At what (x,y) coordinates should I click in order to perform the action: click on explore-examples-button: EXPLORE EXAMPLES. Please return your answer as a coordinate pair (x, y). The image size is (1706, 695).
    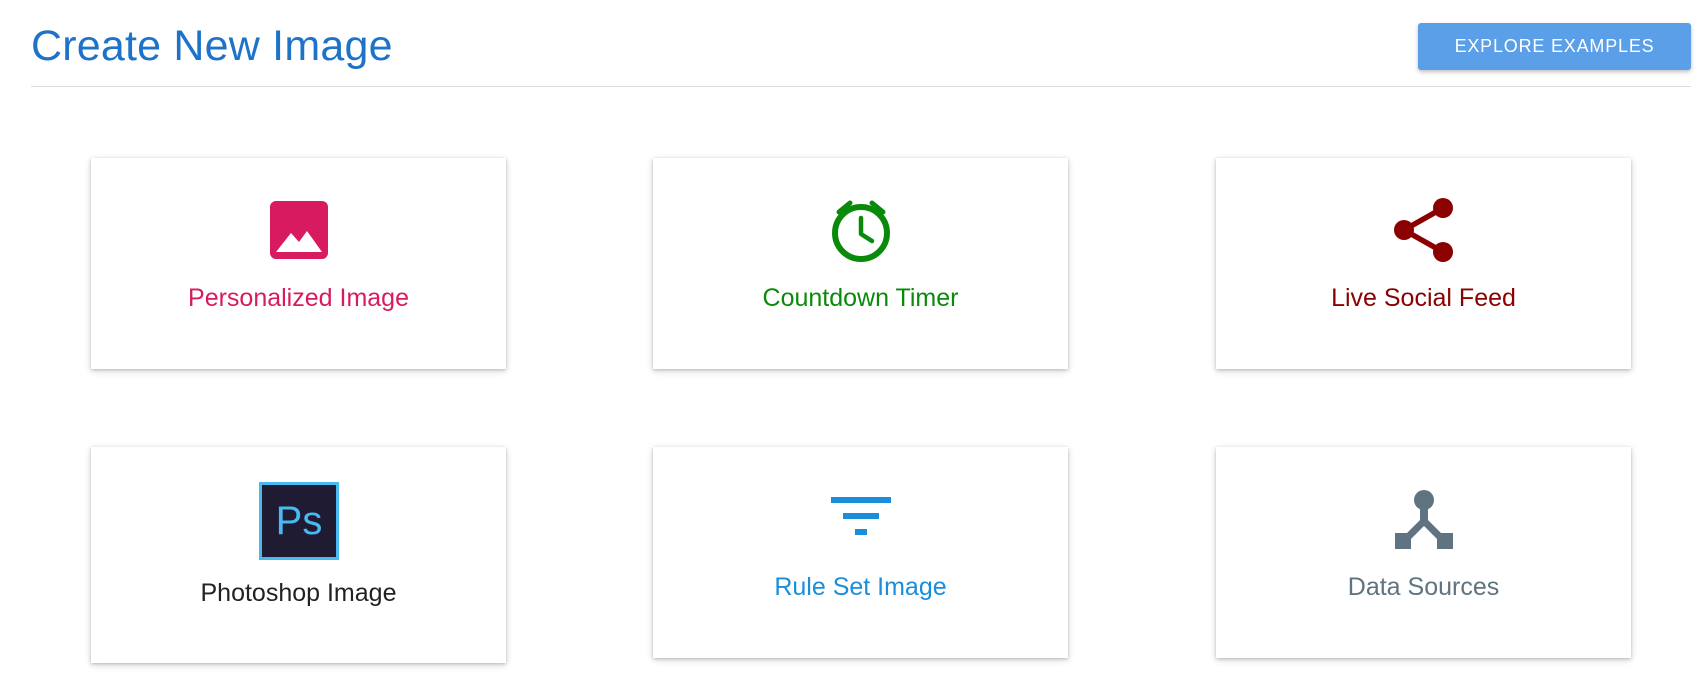
    Looking at the image, I should click on (1554, 46).